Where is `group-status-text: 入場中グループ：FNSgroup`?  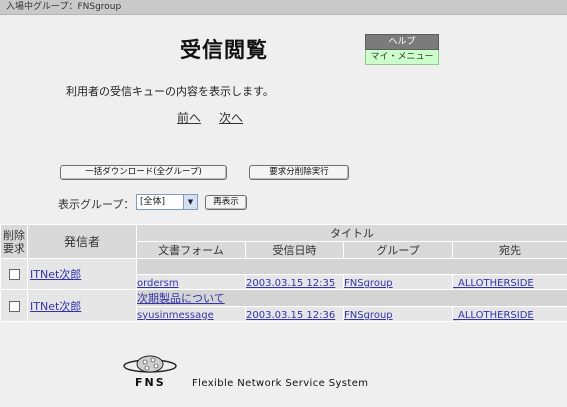 group-status-text: 入場中グループ：FNSgroup is located at coordinates (64, 7).